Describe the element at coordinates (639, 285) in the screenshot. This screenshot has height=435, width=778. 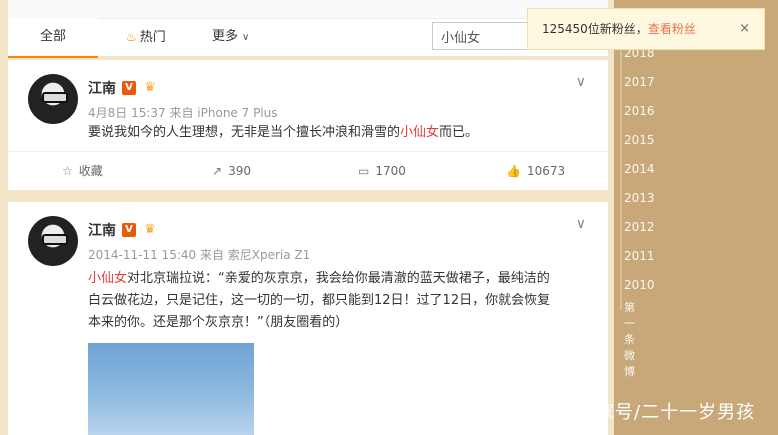
I see `year-item: 2010` at that location.